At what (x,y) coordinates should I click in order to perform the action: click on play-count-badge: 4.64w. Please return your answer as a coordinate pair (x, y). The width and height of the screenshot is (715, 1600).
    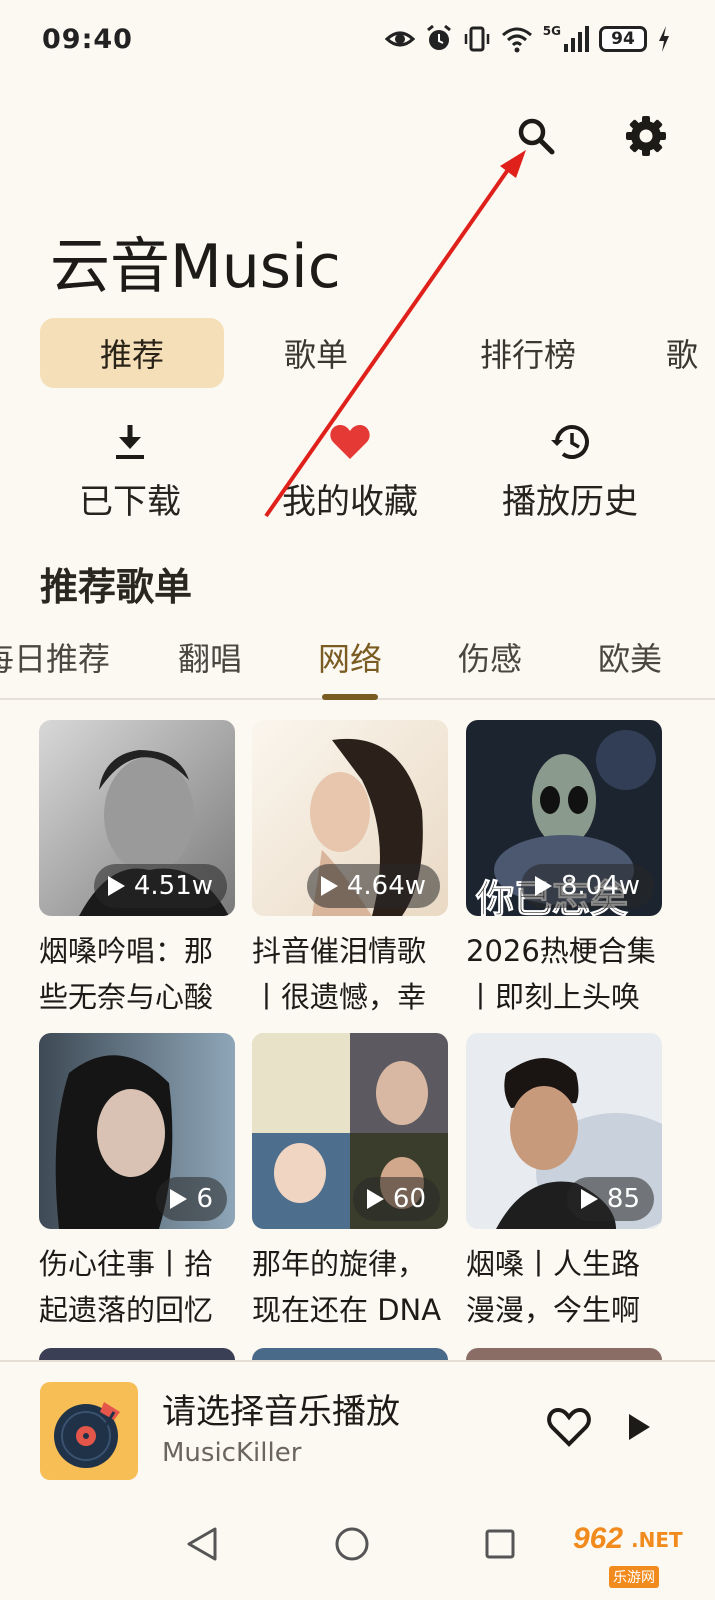
    Looking at the image, I should click on (373, 886).